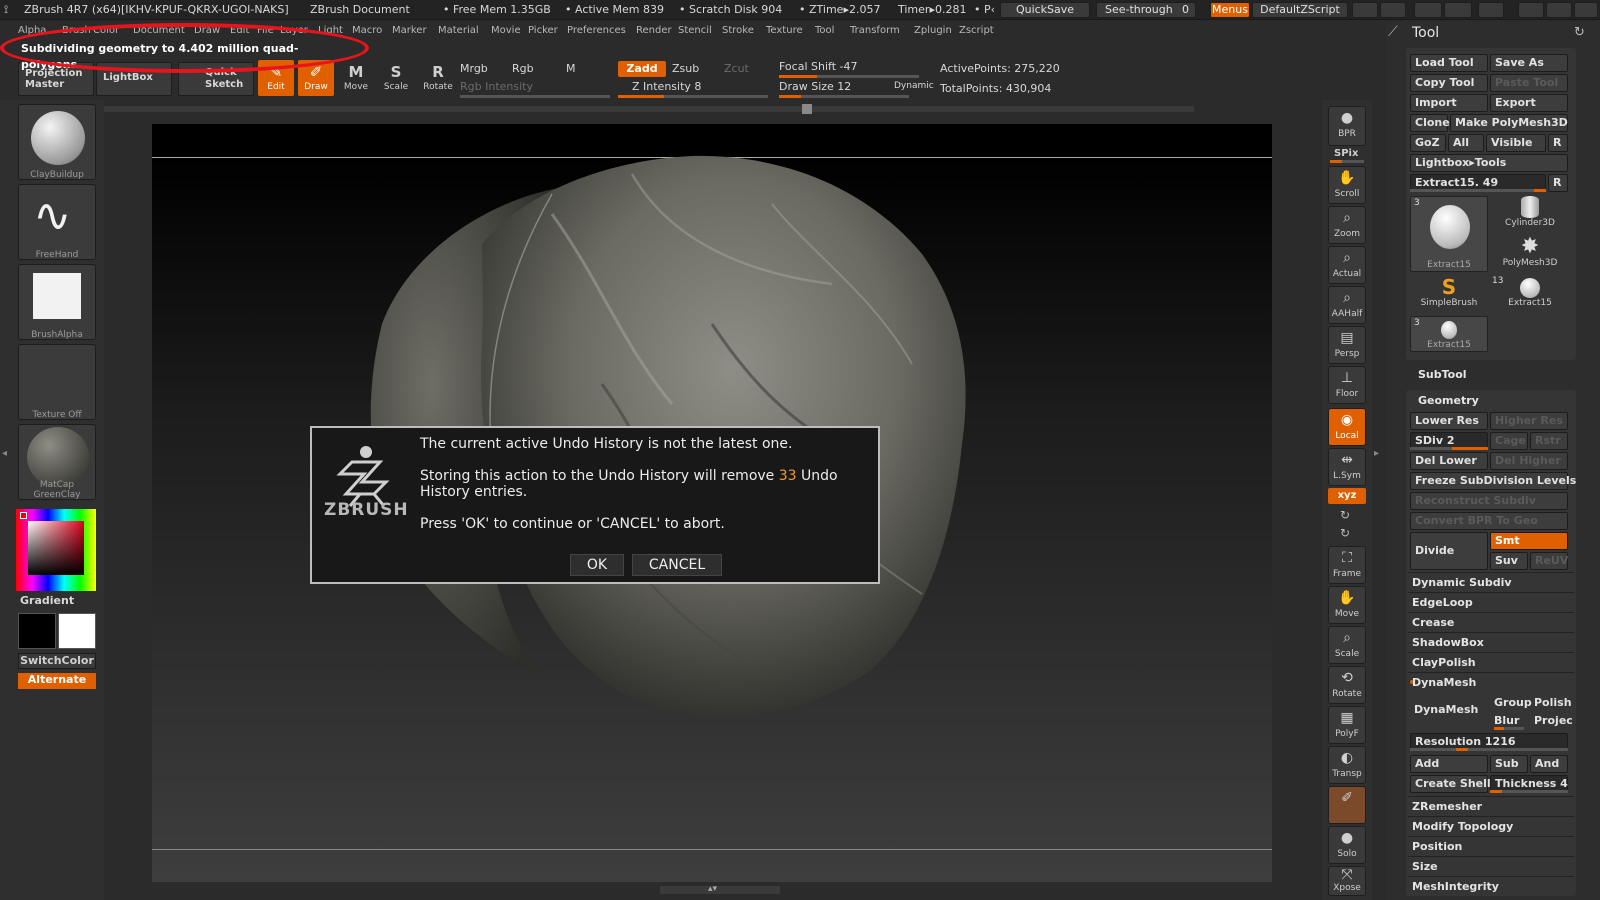 This screenshot has width=1600, height=900. I want to click on secondary-color-swatch, so click(77, 631).